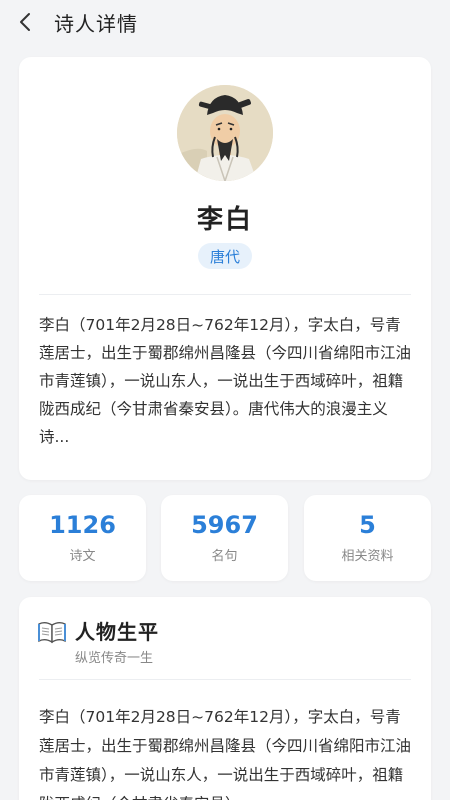  I want to click on stat-card-quotes: 5967 名句, so click(224, 538).